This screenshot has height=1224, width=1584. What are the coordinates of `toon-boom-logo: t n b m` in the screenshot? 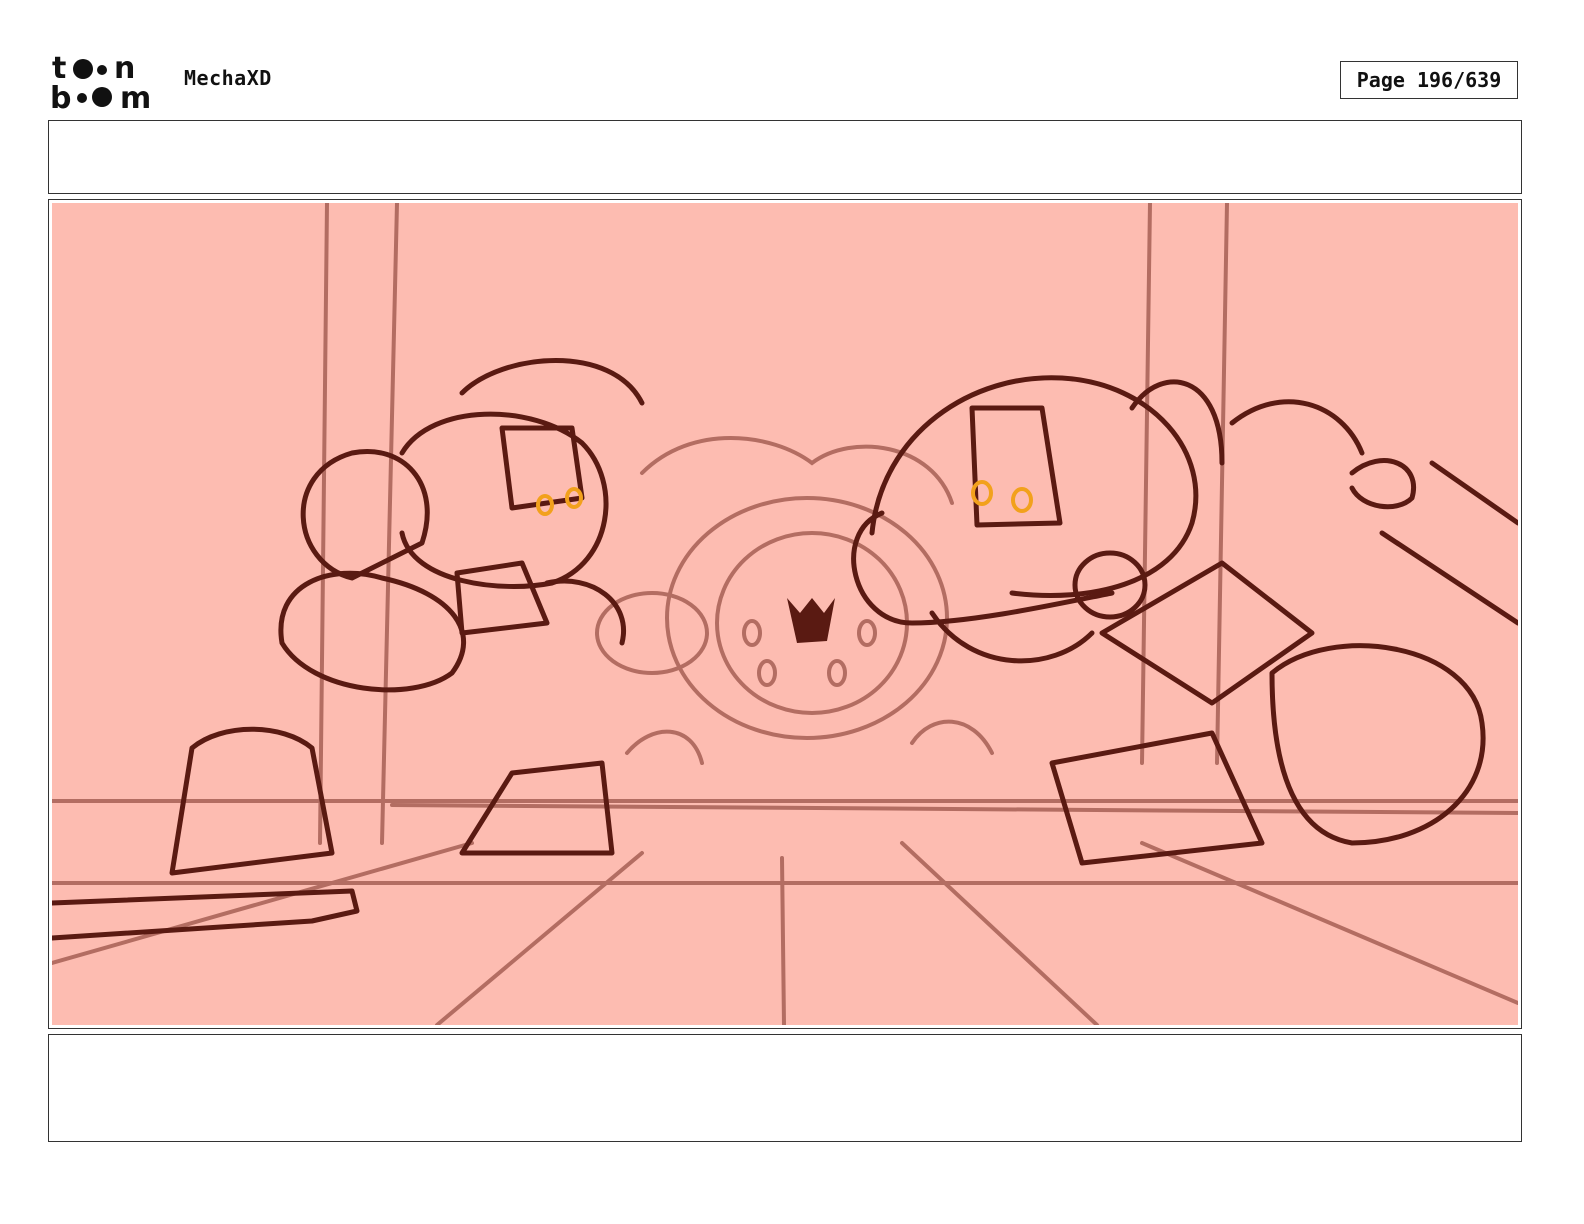 It's located at (100, 81).